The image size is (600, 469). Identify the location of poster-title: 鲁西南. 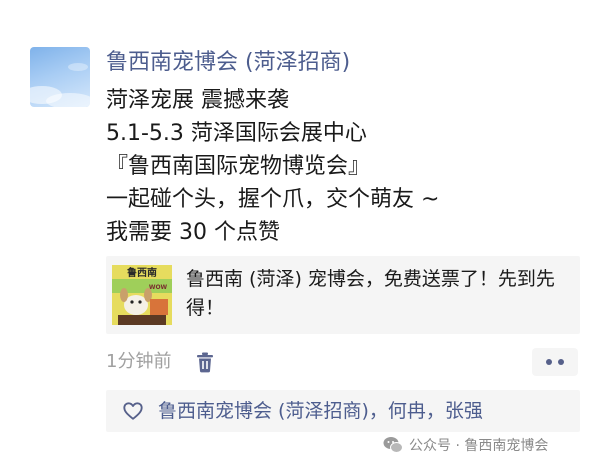
(141, 272).